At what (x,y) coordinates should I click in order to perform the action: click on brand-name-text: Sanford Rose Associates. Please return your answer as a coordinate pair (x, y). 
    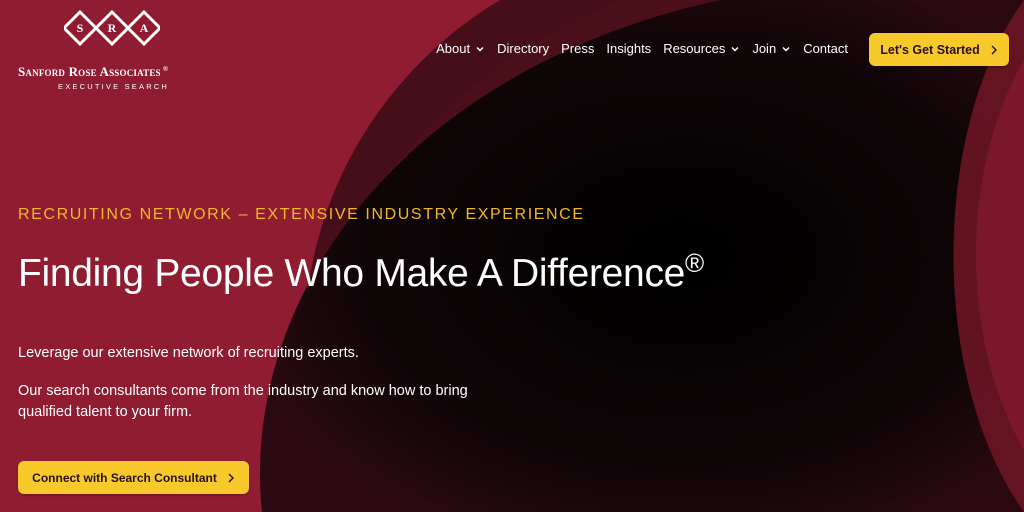
    Looking at the image, I should click on (89, 71).